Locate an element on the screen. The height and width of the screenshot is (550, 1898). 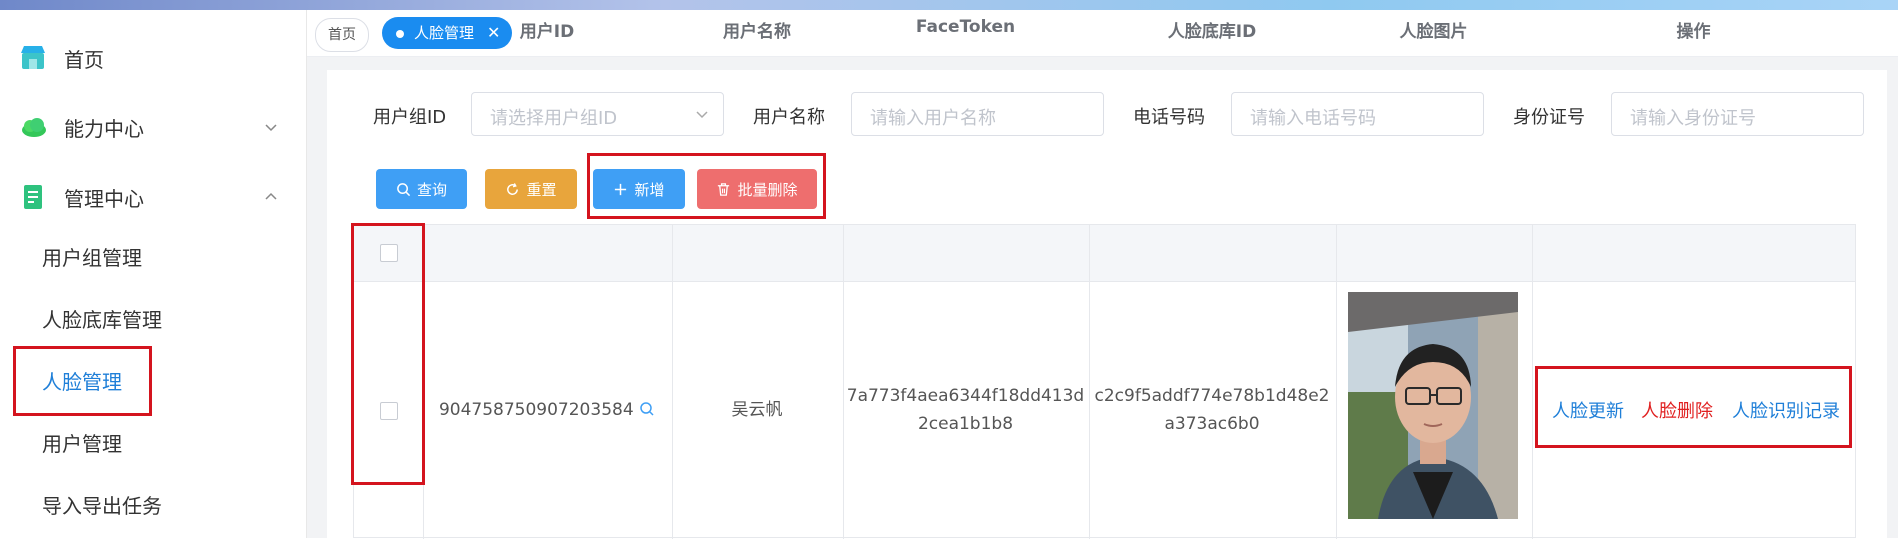
phone-placeholder: 请输入电话号码 is located at coordinates (1313, 118).